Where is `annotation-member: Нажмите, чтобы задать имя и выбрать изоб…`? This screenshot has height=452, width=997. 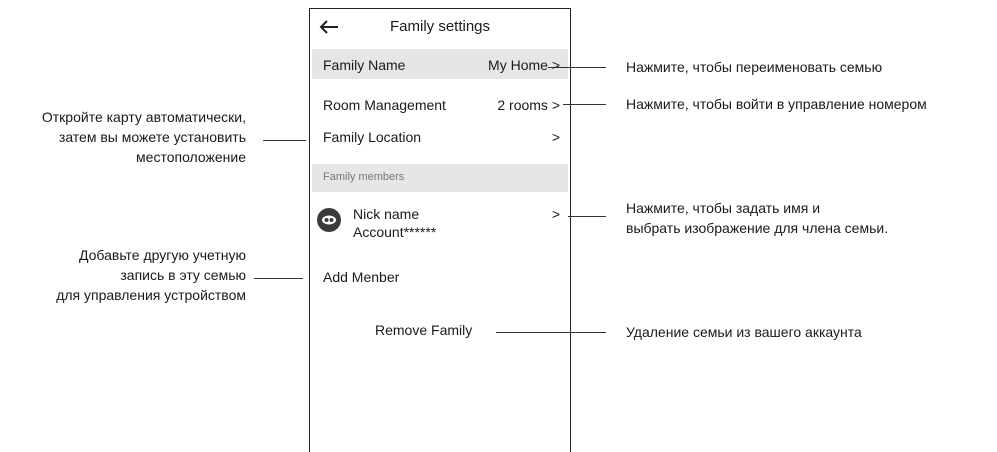 annotation-member: Нажмите, чтобы задать имя и выбрать изоб… is located at coordinates (757, 218).